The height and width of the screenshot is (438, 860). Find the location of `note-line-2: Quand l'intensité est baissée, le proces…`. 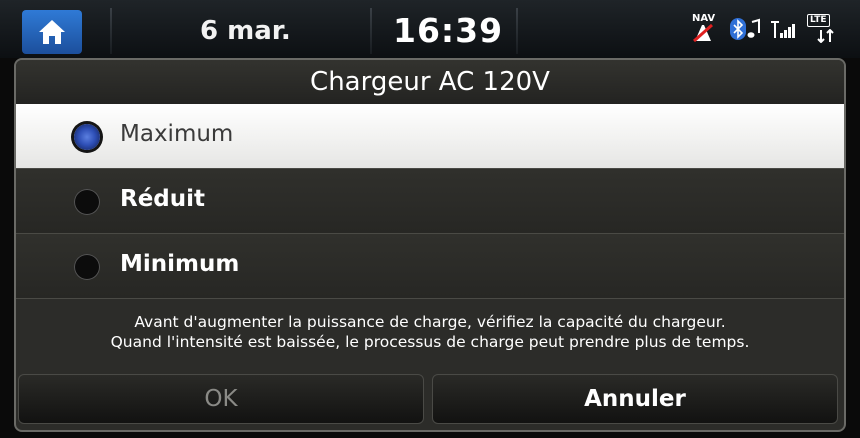

note-line-2: Quand l'intensité est baissée, le proces… is located at coordinates (430, 342).